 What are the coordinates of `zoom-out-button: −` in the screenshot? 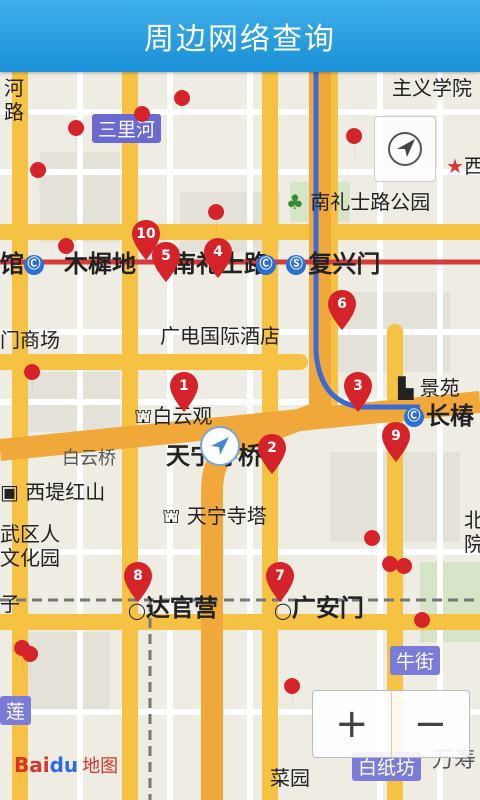 It's located at (431, 724).